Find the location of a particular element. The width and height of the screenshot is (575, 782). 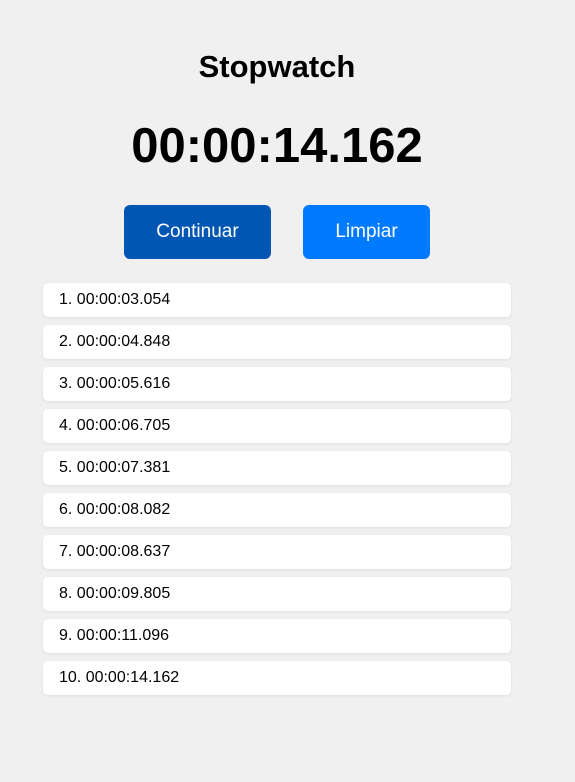

lap-item: 2. 00:00:04.848 is located at coordinates (277, 342).